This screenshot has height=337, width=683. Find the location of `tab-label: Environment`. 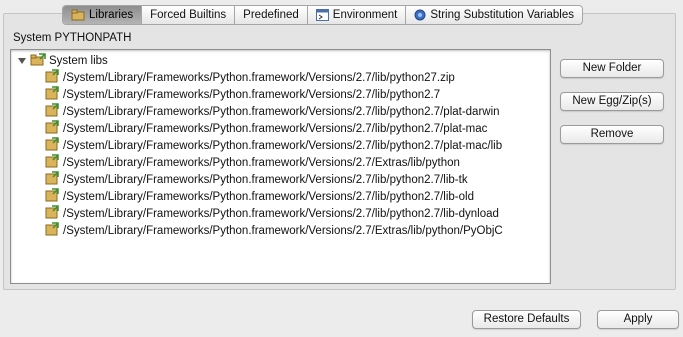

tab-label: Environment is located at coordinates (365, 15).